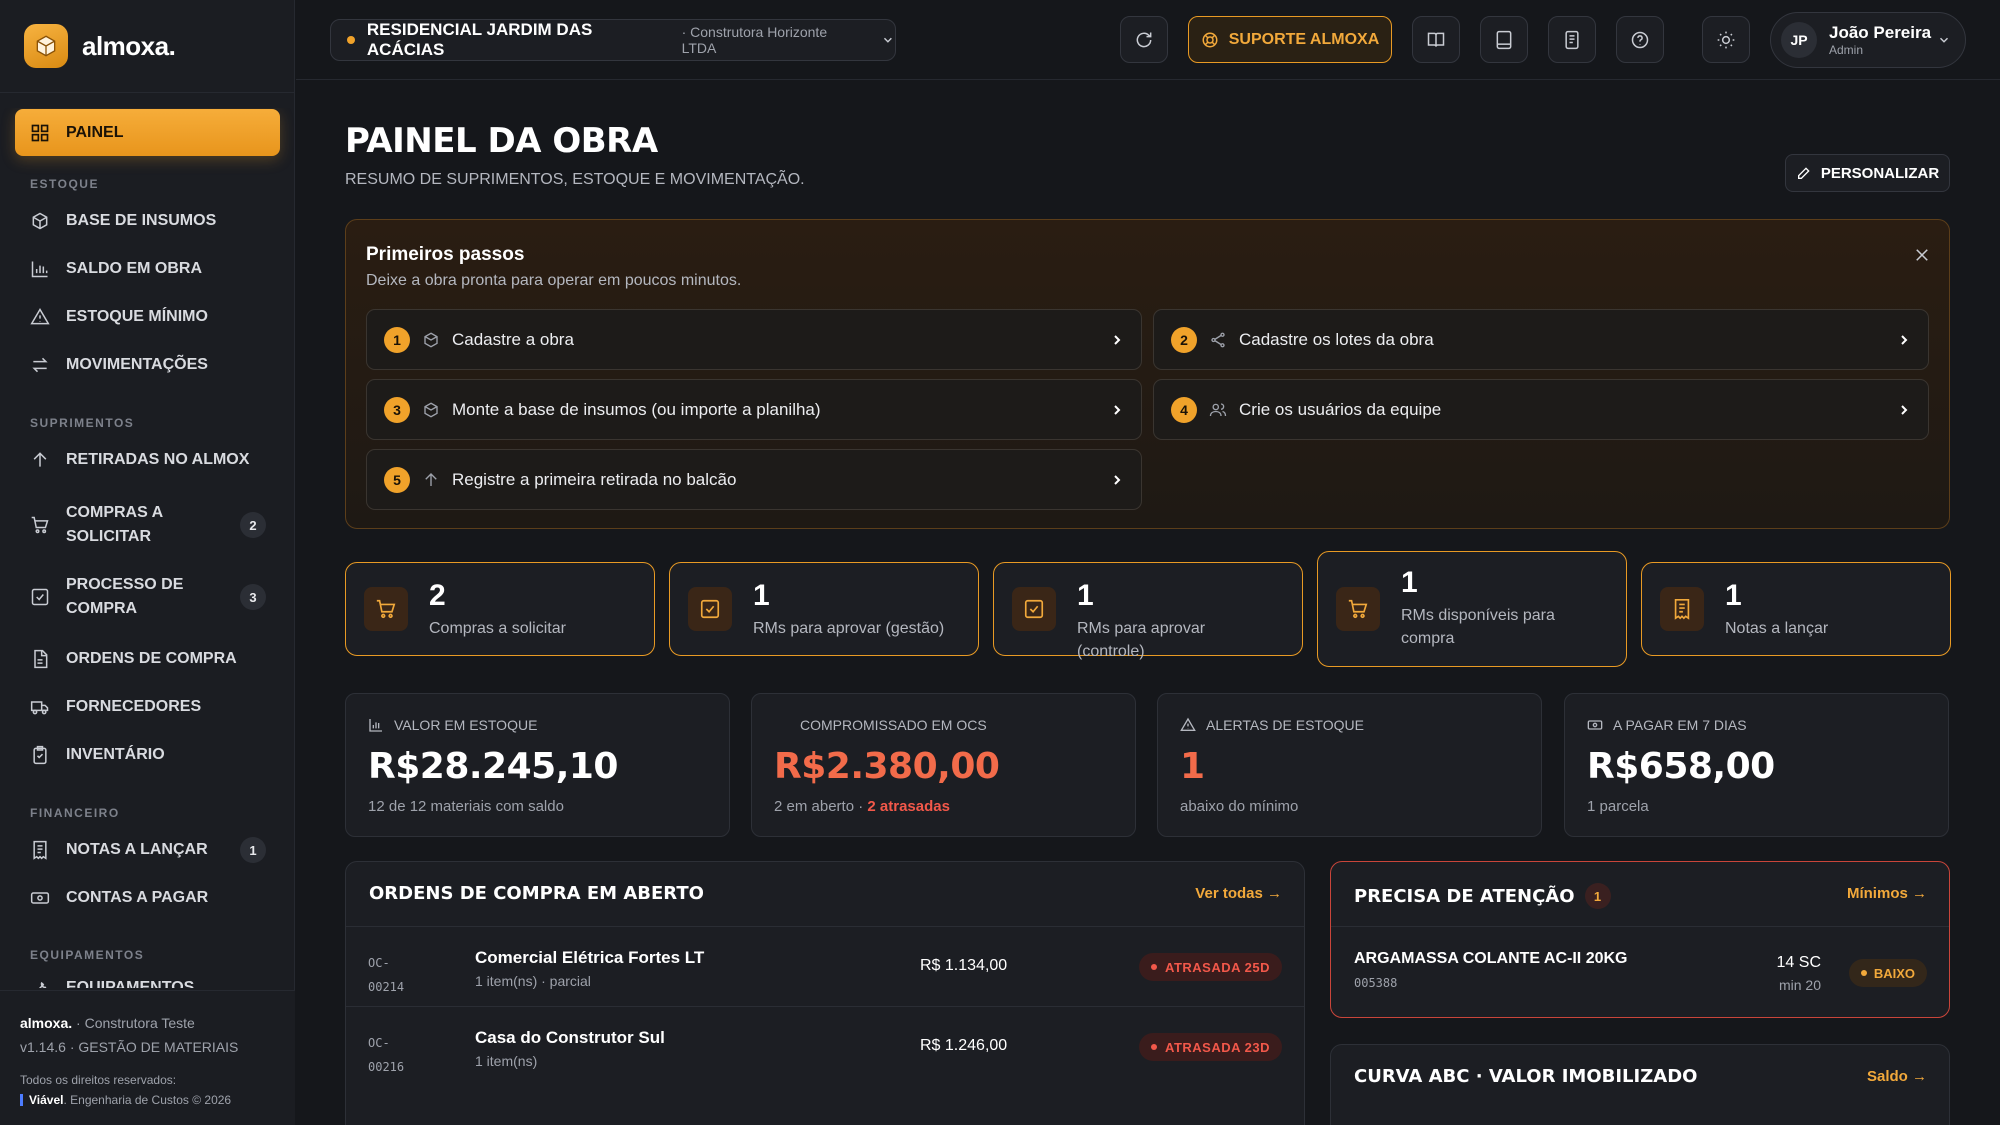  I want to click on sidebar-item-inventario: INVENTÁRIO, so click(147, 755).